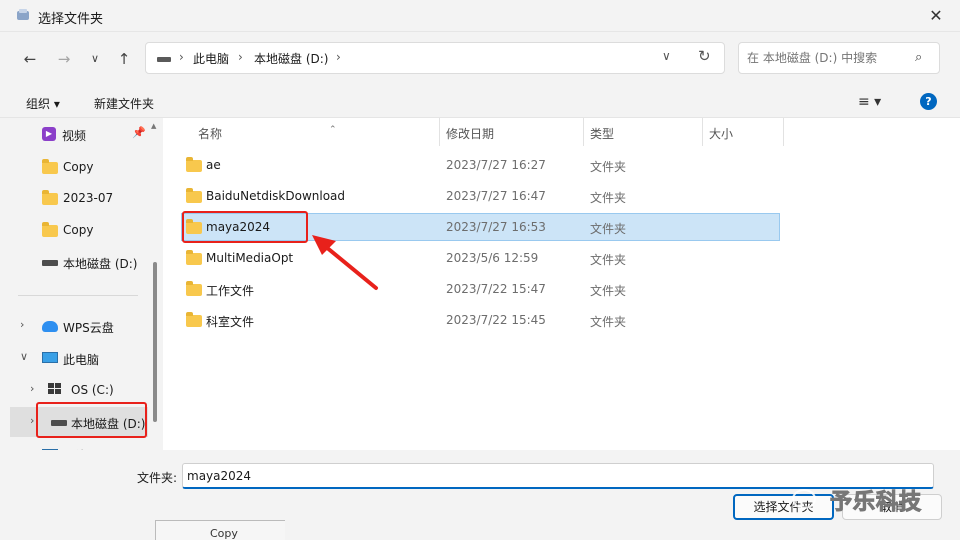  Describe the element at coordinates (804, 499) in the screenshot. I see `wechat-logo-icon` at that location.